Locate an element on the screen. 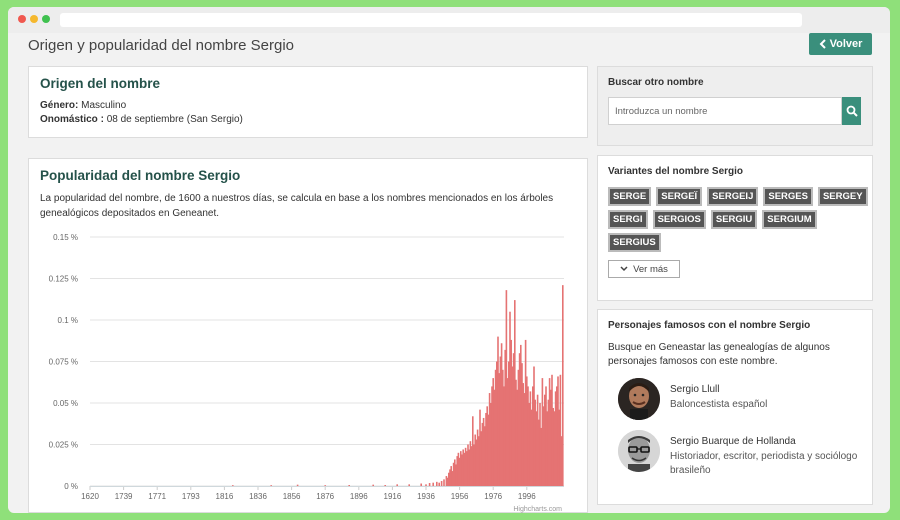 The image size is (900, 520). person-description: Baloncestista español is located at coordinates (719, 404).